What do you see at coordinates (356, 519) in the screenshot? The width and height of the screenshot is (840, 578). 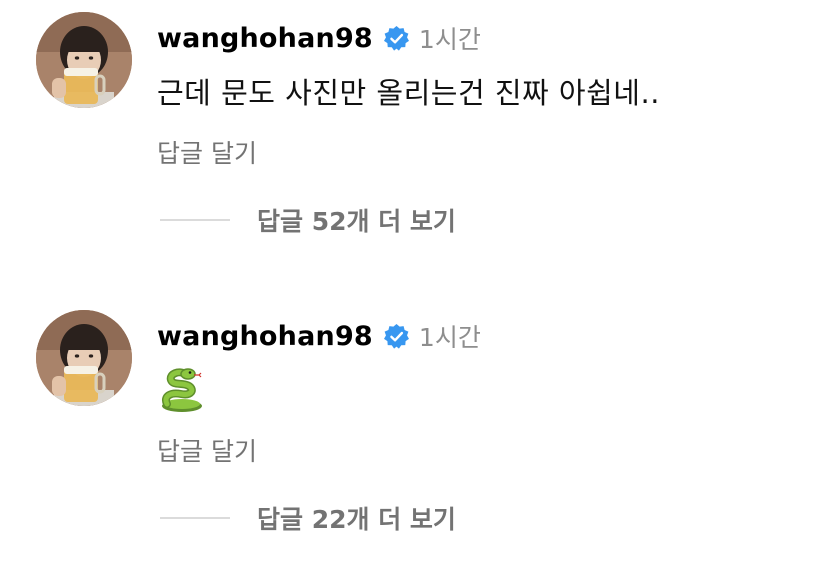 I see `view-replies-label: 답글 22개 더 보기` at bounding box center [356, 519].